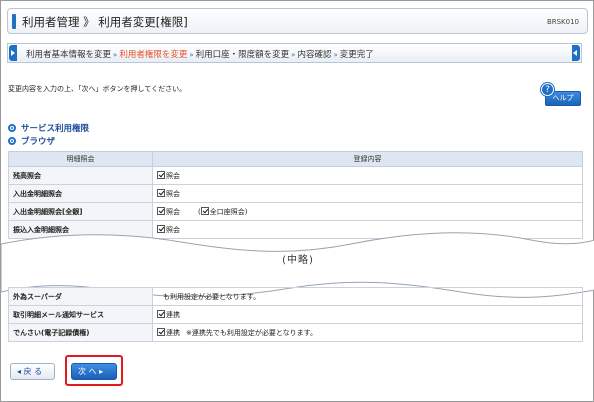 The image size is (594, 402). I want to click on row-note: も利用設定が必要となります。, so click(212, 296).